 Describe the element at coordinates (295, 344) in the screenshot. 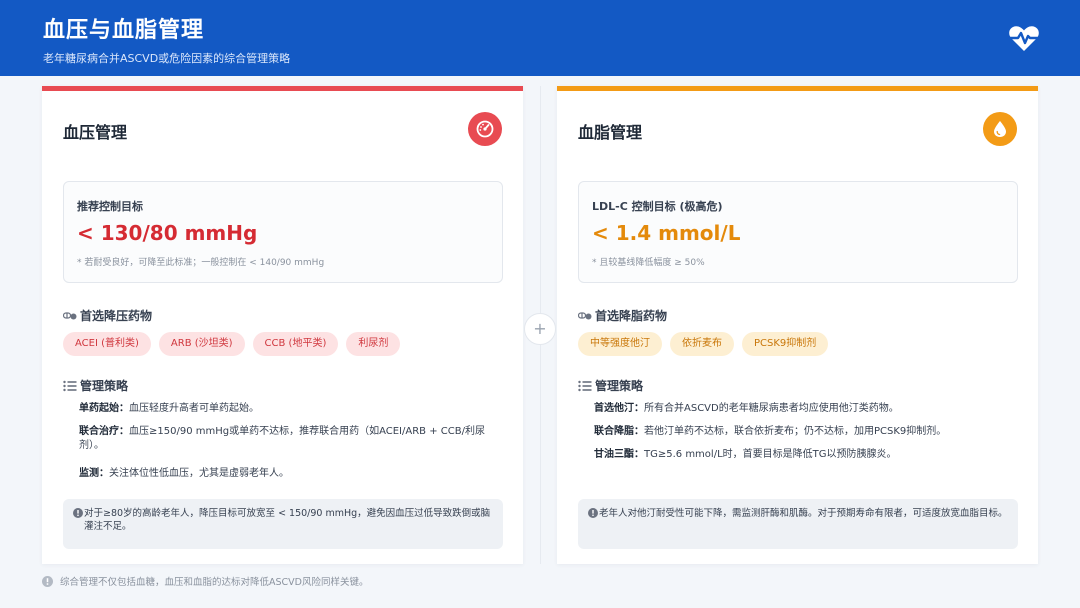

I see `drug-chip: CCB (地平类)` at that location.